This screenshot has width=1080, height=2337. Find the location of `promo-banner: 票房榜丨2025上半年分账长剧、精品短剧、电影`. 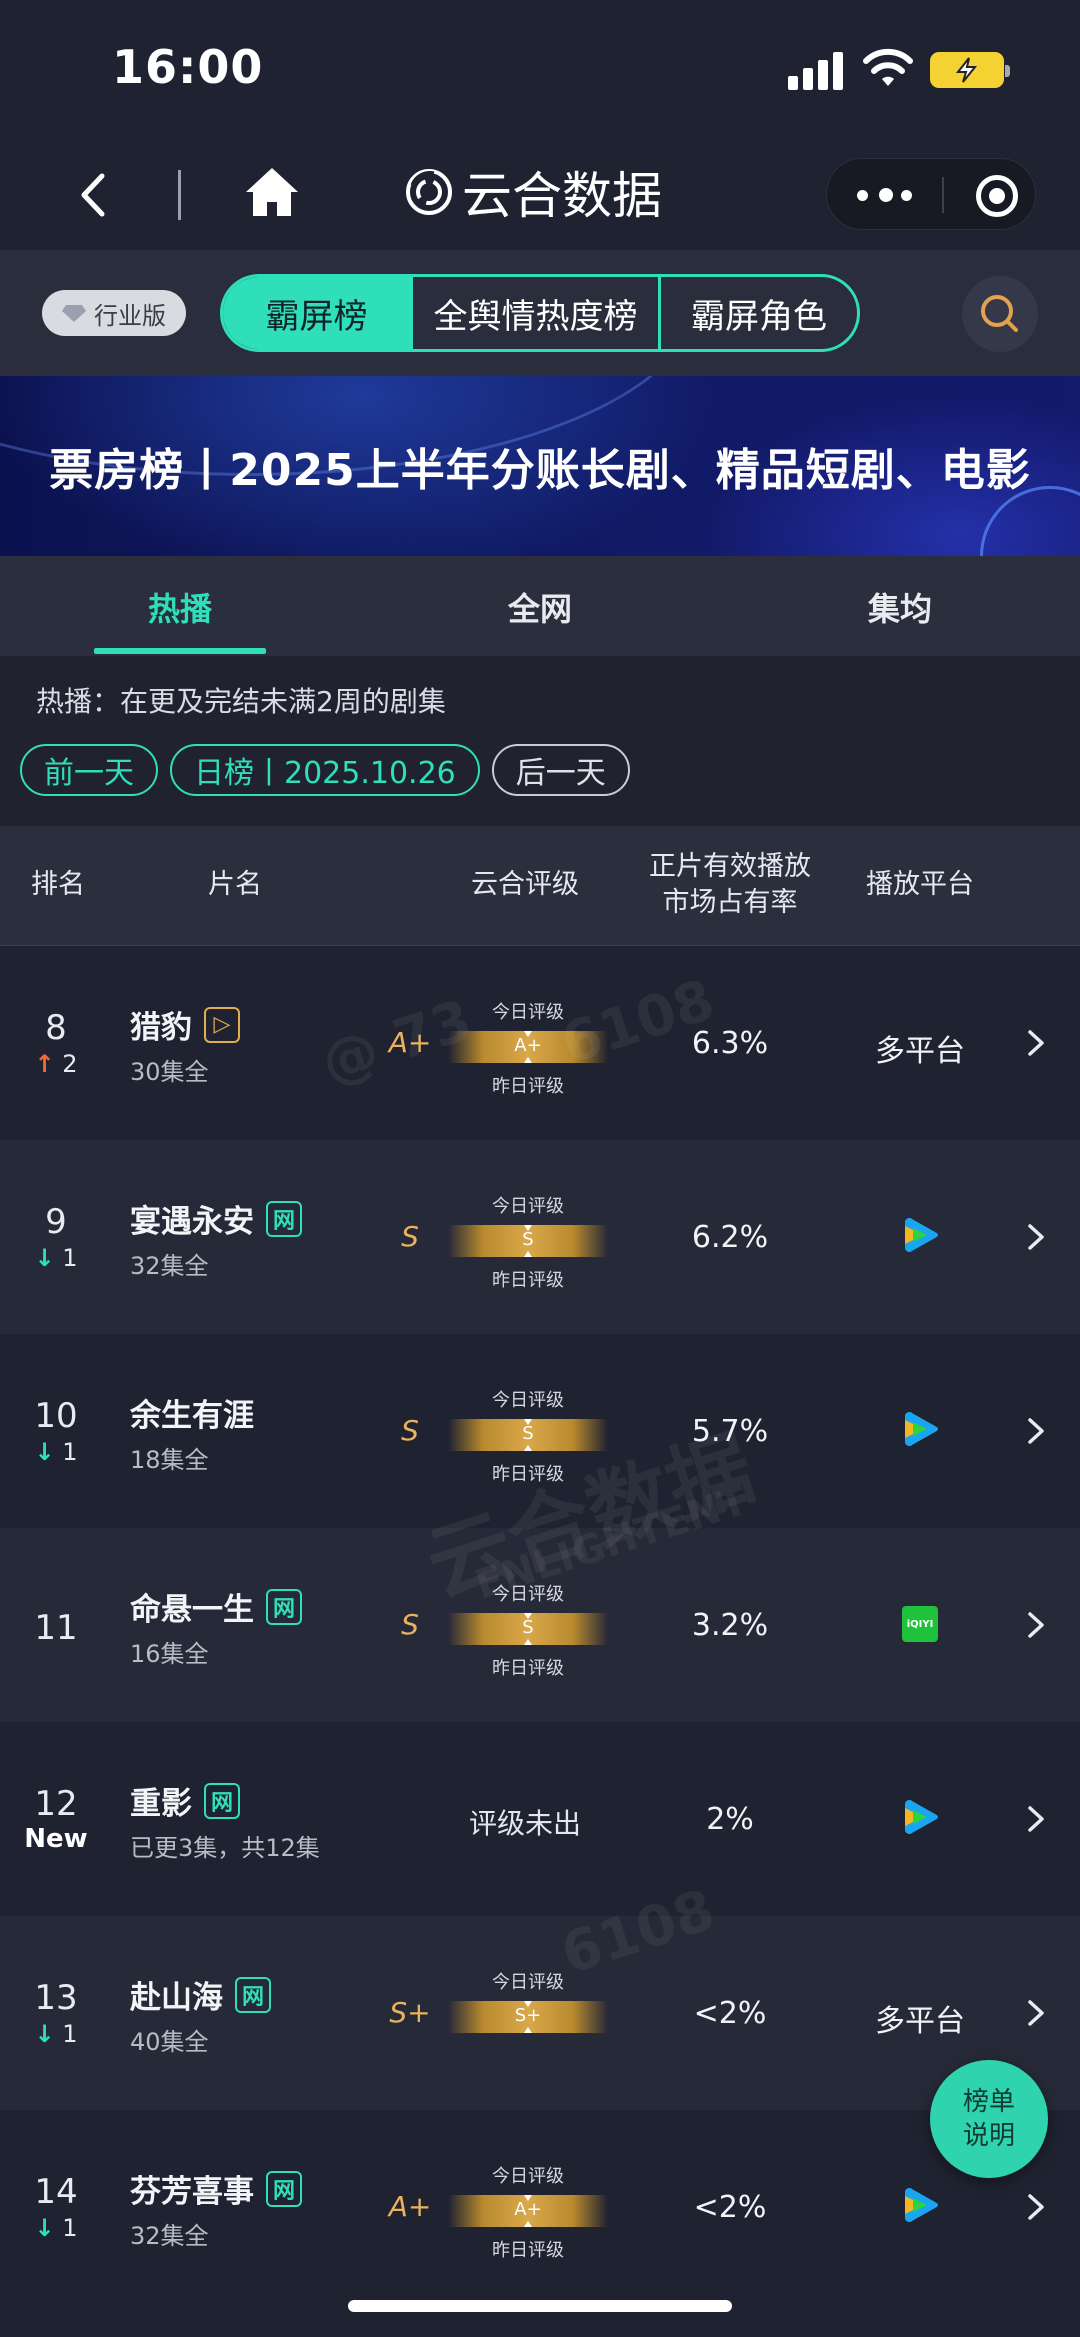

promo-banner: 票房榜丨2025上半年分账长剧、精品短剧、电影 is located at coordinates (540, 466).